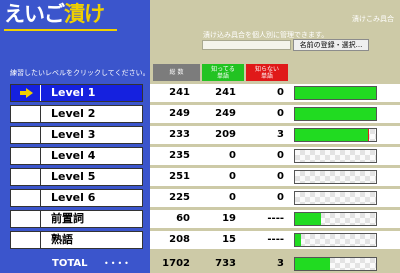 Image resolution: width=400 pixels, height=273 pixels. I want to click on level-button-1: Level 1, so click(76, 93).